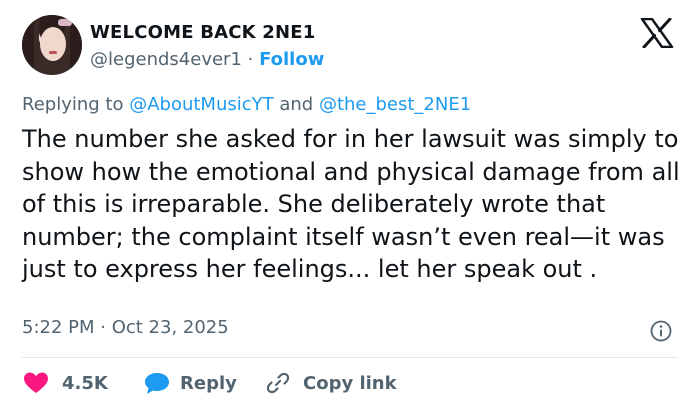 This screenshot has width=700, height=410. Describe the element at coordinates (291, 59) in the screenshot. I see `follow-button: Follow` at that location.